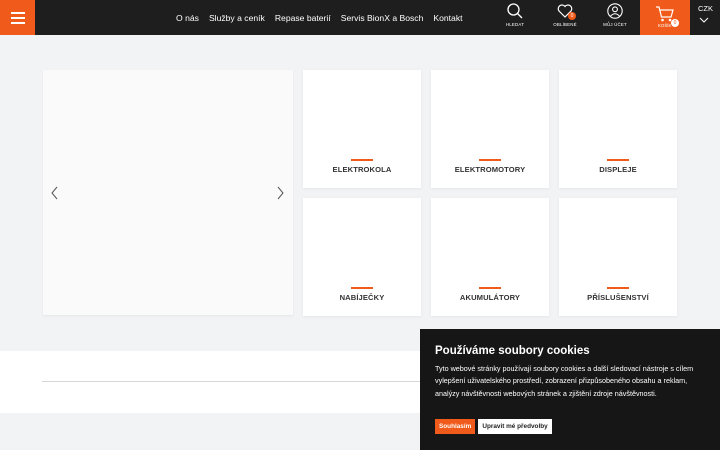 This screenshot has width=720, height=450. I want to click on account-label: MŮJ ÚČET, so click(615, 24).